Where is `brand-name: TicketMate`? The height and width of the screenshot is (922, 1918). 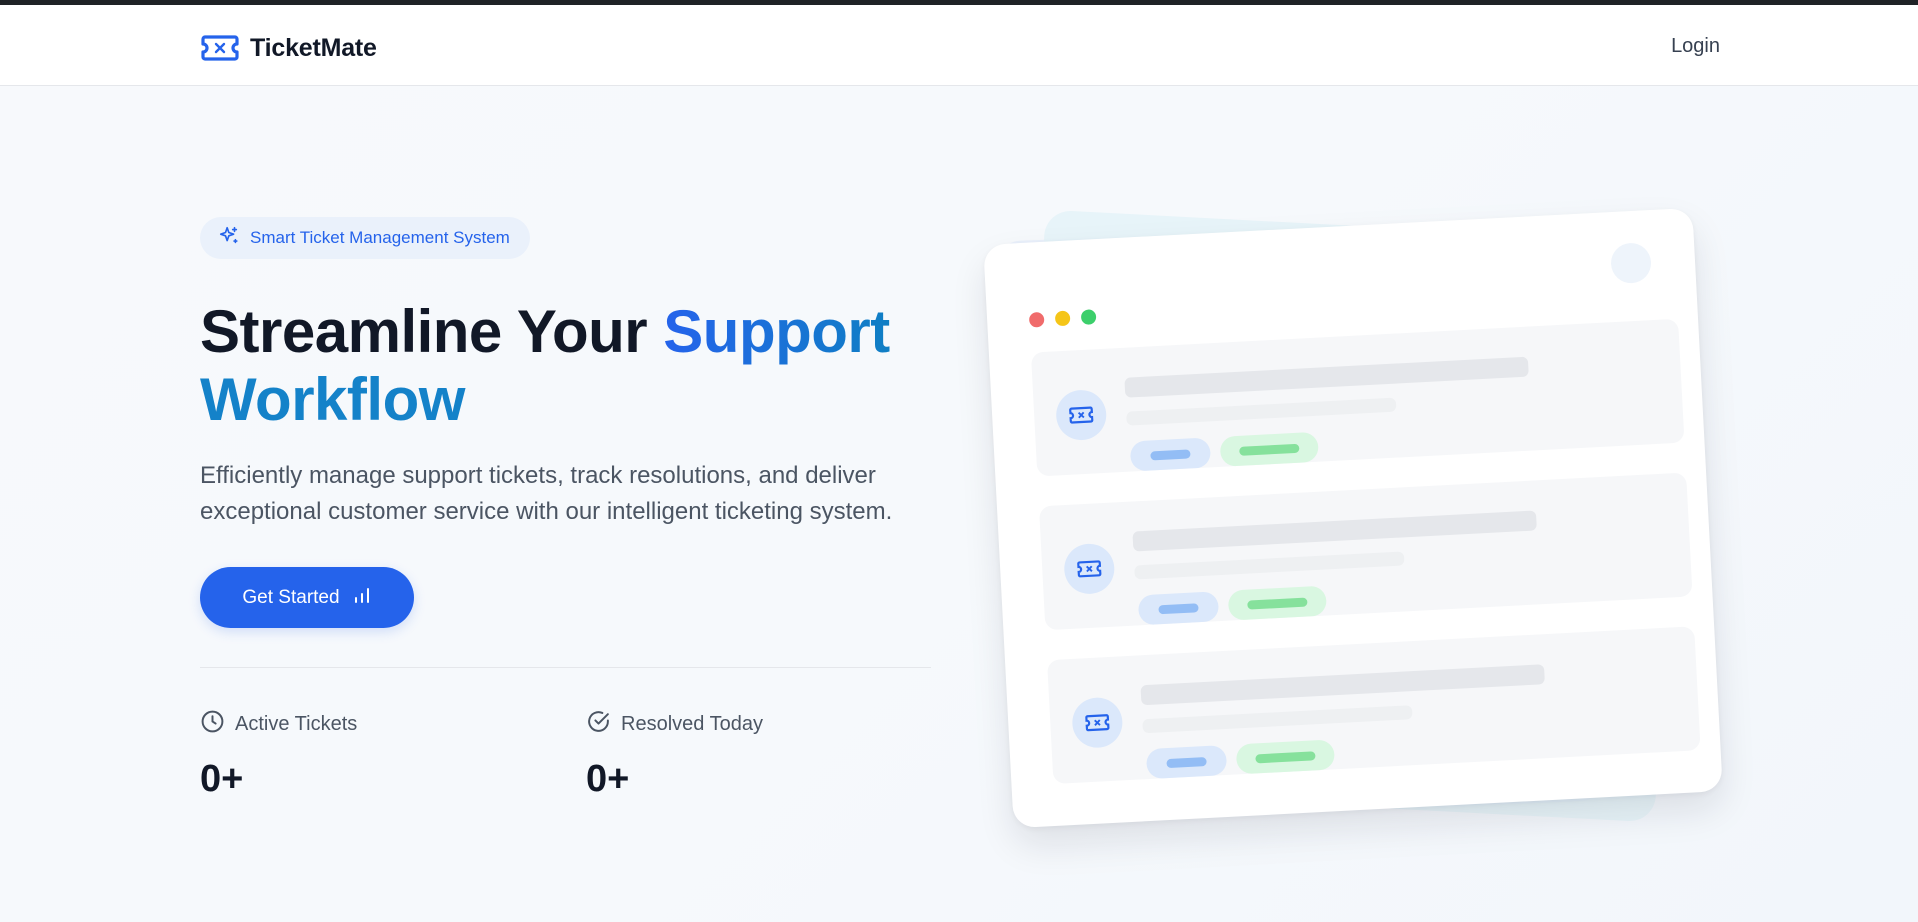 brand-name: TicketMate is located at coordinates (313, 47).